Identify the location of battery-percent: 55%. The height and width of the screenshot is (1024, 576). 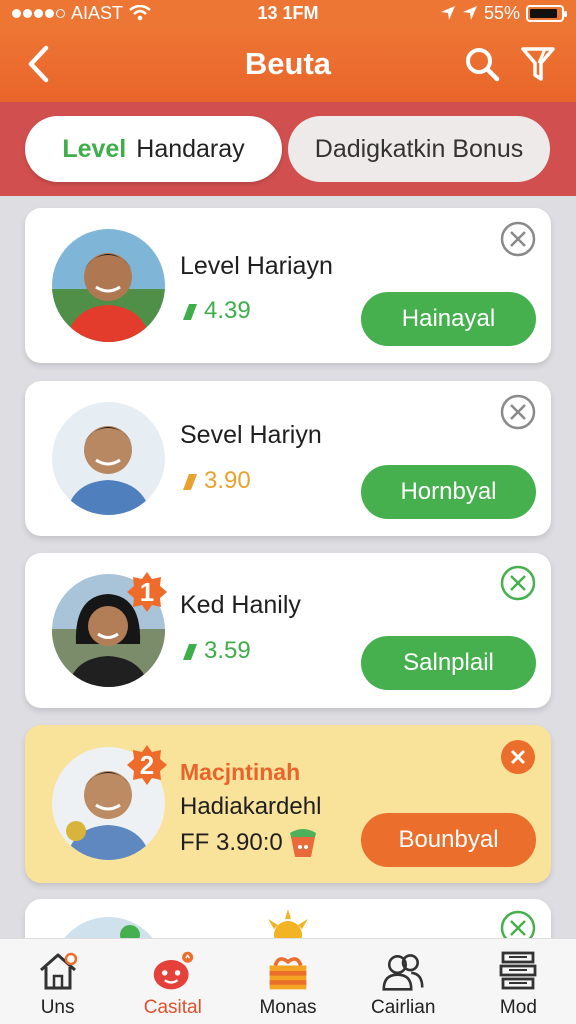
(501, 12).